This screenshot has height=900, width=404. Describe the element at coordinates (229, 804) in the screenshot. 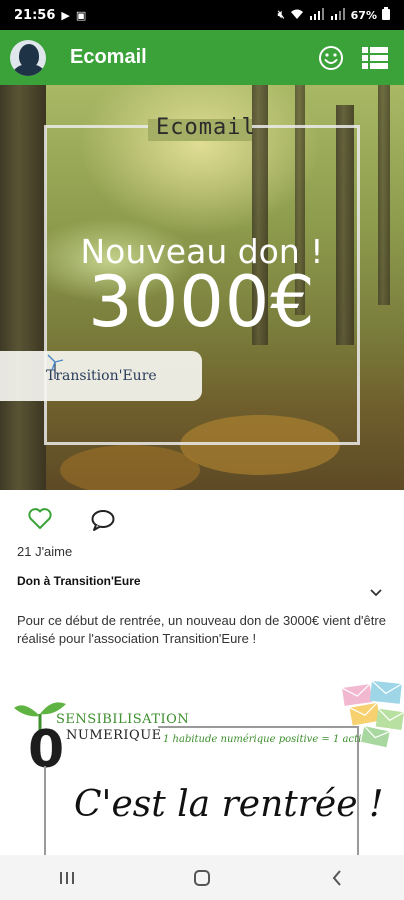

I see `headline: C'est la rentrée !` at that location.